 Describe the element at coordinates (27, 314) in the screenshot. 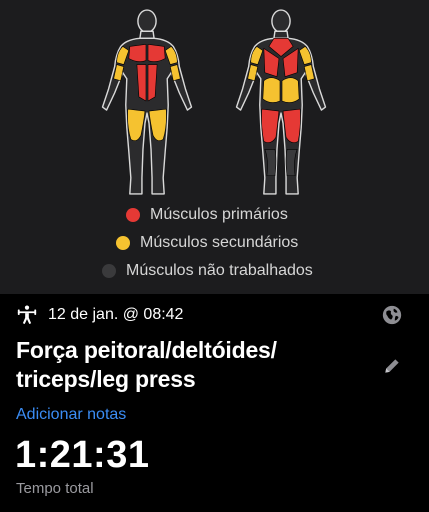

I see `strength-training-icon` at that location.